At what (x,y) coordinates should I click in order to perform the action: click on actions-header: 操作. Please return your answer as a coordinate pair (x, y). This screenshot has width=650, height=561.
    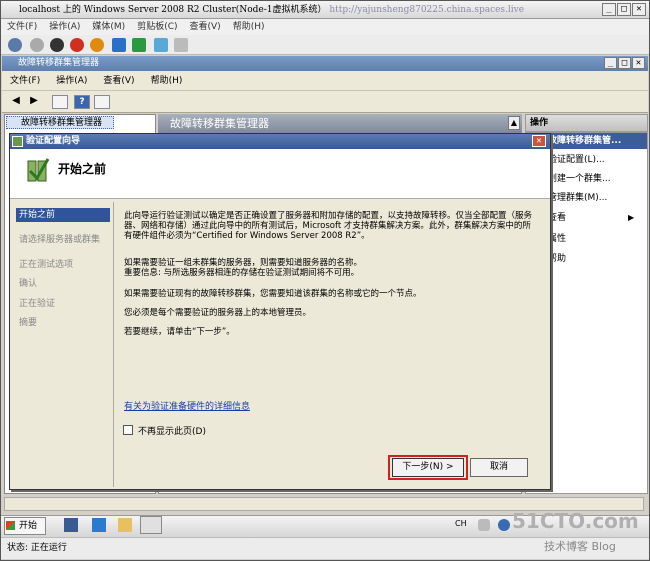
    Looking at the image, I should click on (586, 123).